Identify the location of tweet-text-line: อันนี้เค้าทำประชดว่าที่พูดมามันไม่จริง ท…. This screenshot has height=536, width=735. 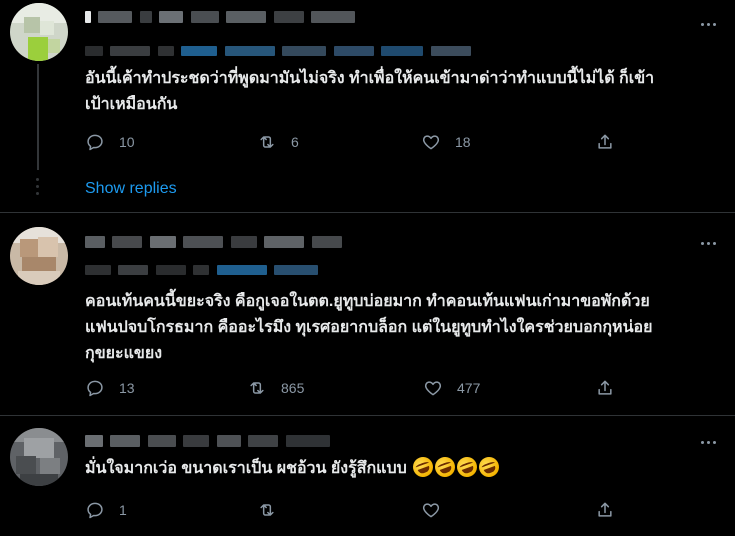
(370, 78).